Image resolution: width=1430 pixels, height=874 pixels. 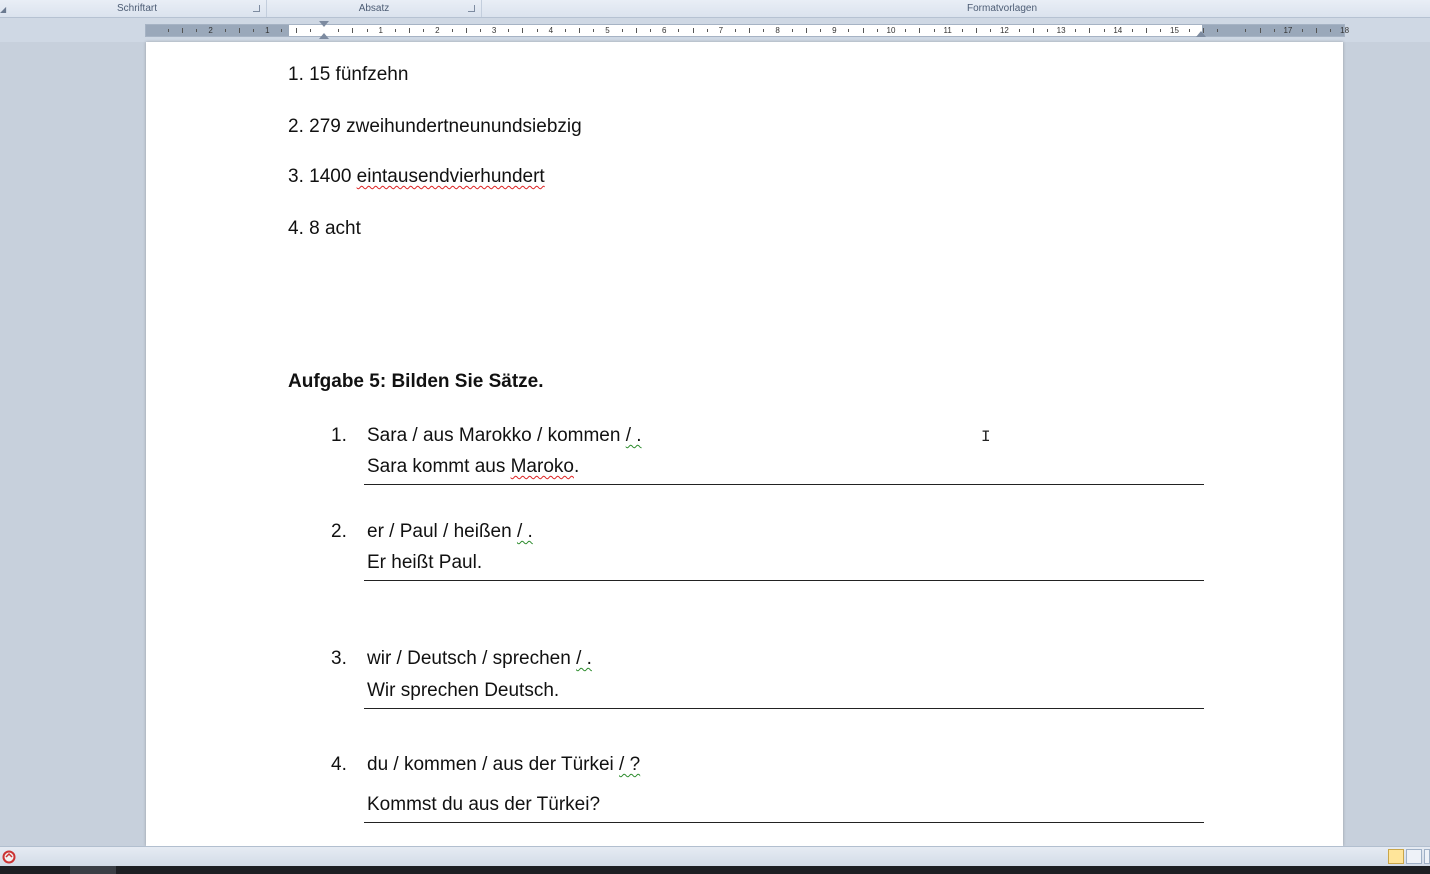 What do you see at coordinates (9, 857) in the screenshot?
I see `office-status-icon` at bounding box center [9, 857].